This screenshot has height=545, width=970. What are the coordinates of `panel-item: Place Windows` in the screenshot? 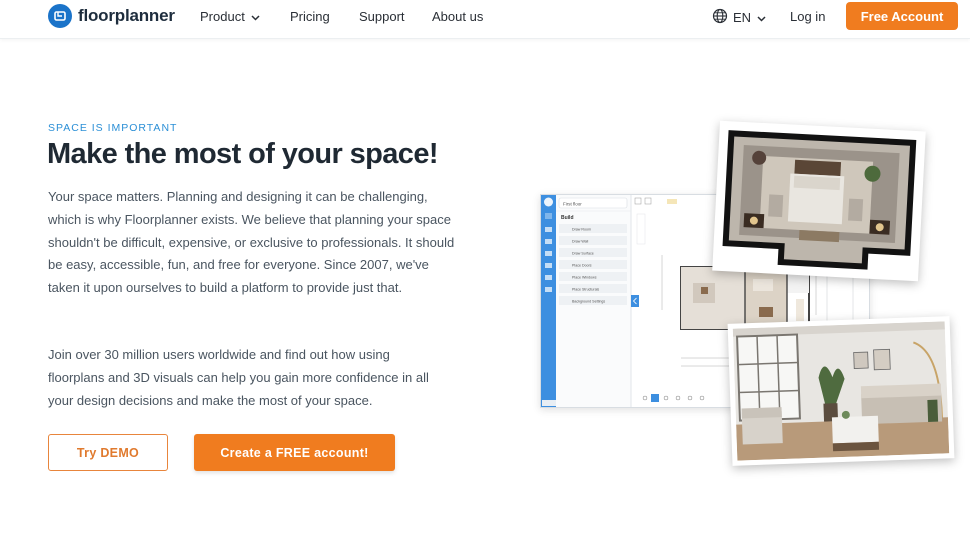 It's located at (584, 278).